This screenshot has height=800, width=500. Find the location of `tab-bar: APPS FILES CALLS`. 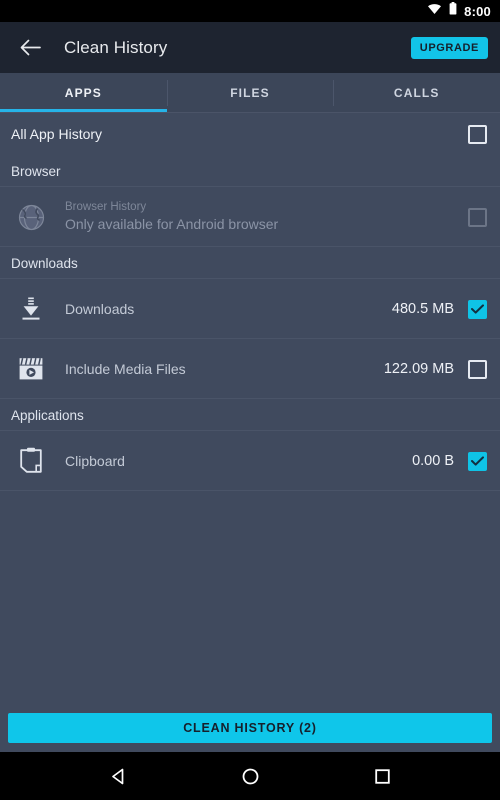

tab-bar: APPS FILES CALLS is located at coordinates (250, 93).